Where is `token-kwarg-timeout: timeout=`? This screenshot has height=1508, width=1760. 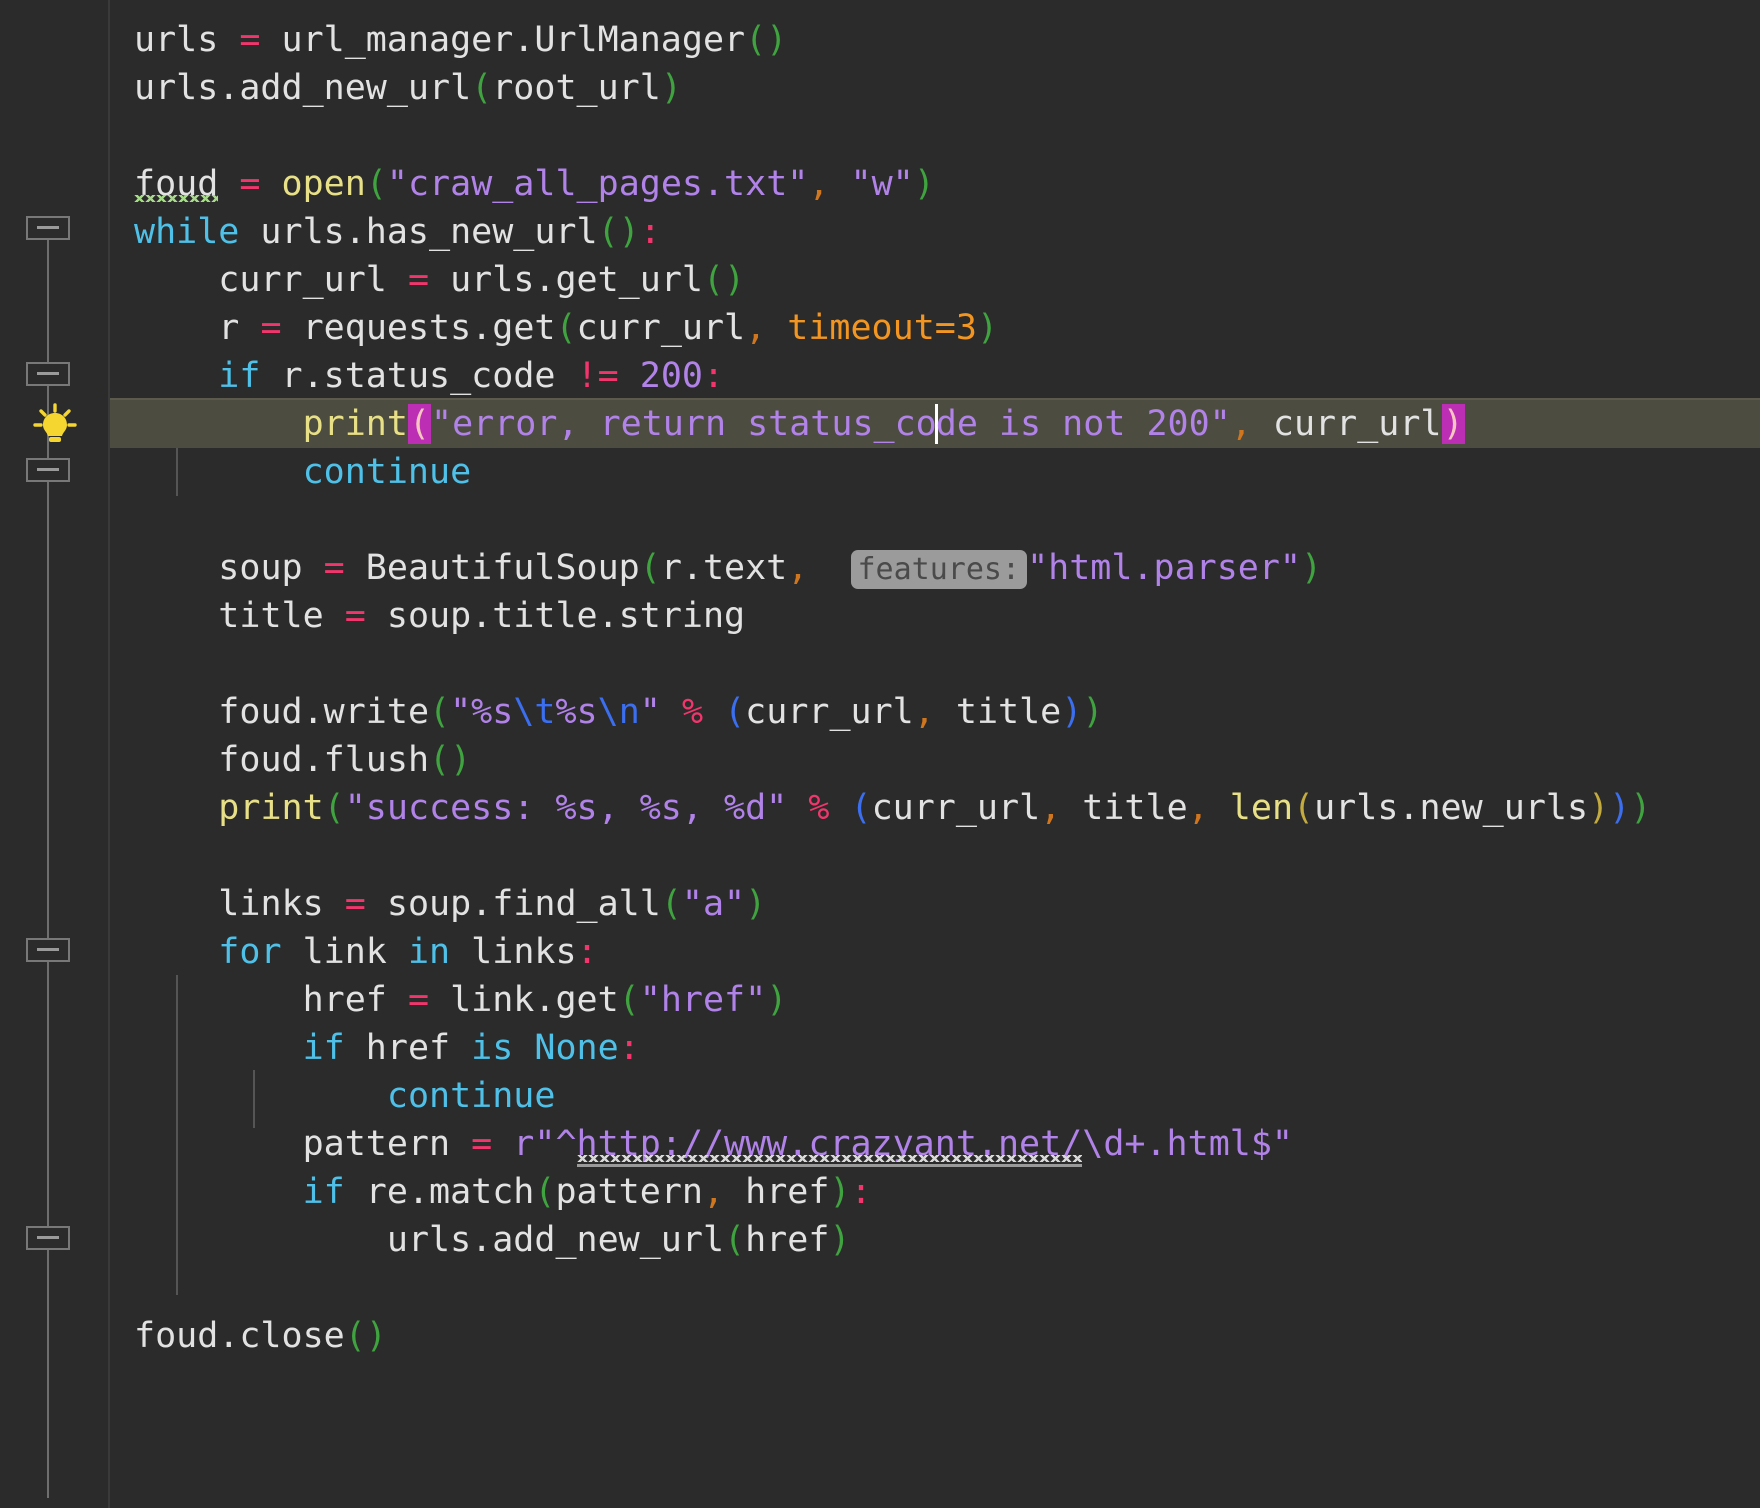
token-kwarg-timeout: timeout= is located at coordinates (861, 328).